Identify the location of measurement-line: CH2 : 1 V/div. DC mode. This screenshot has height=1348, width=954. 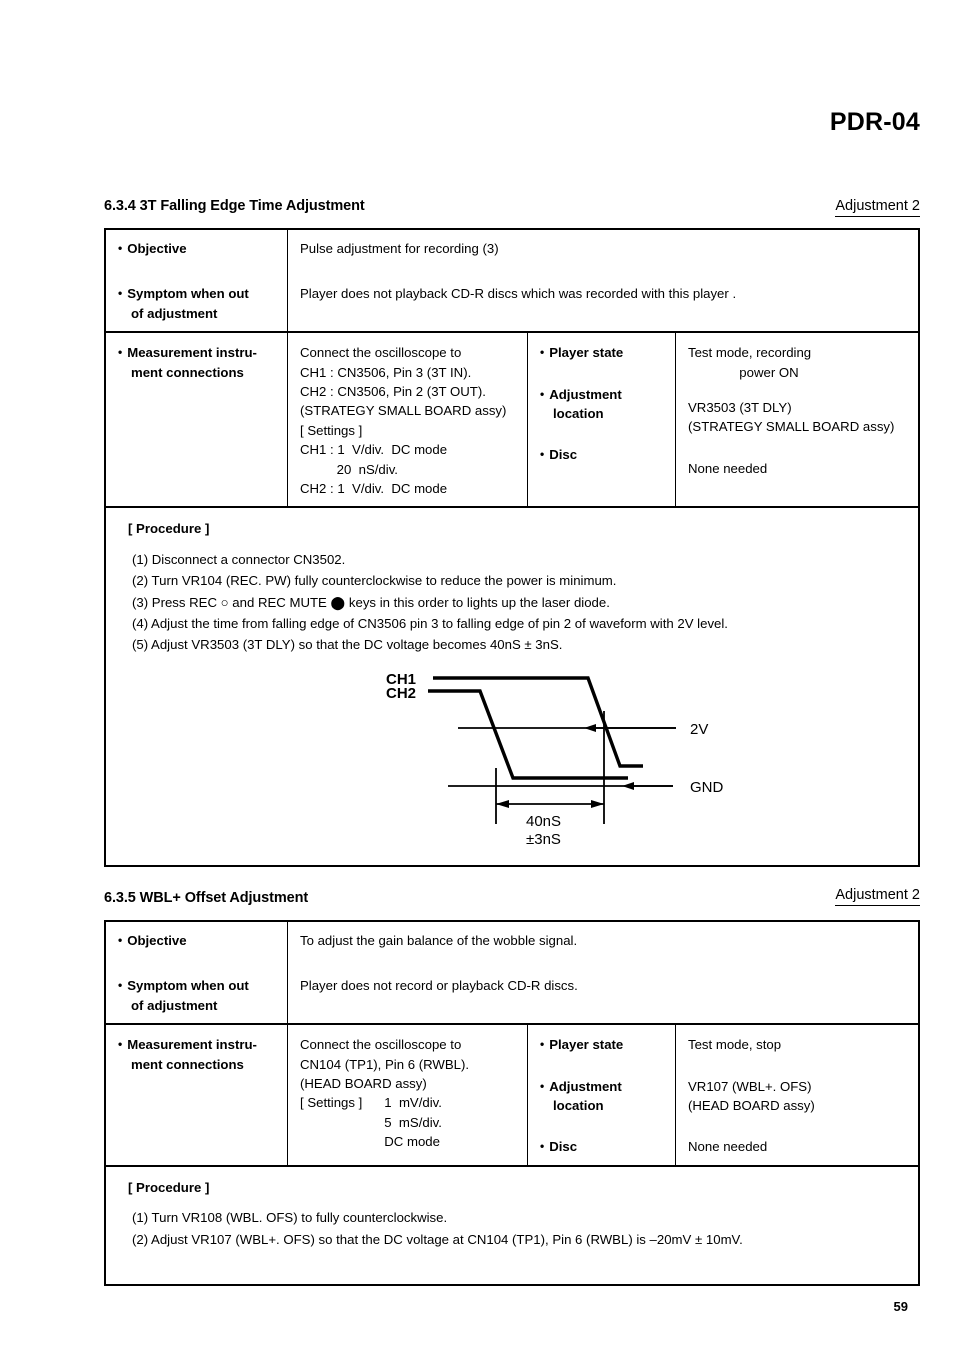
(374, 489).